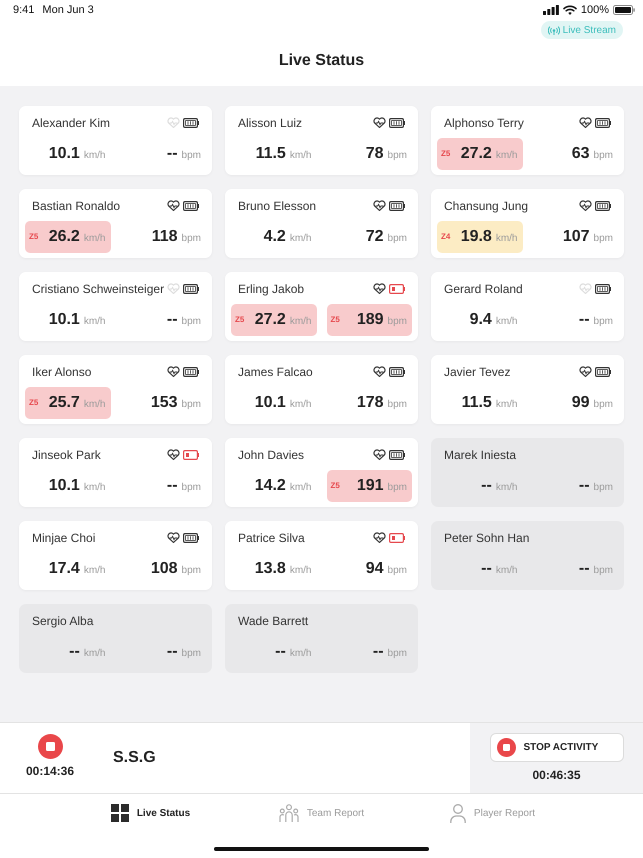 The width and height of the screenshot is (643, 858). Describe the element at coordinates (270, 123) in the screenshot. I see `player-name: Alisson Luiz` at that location.